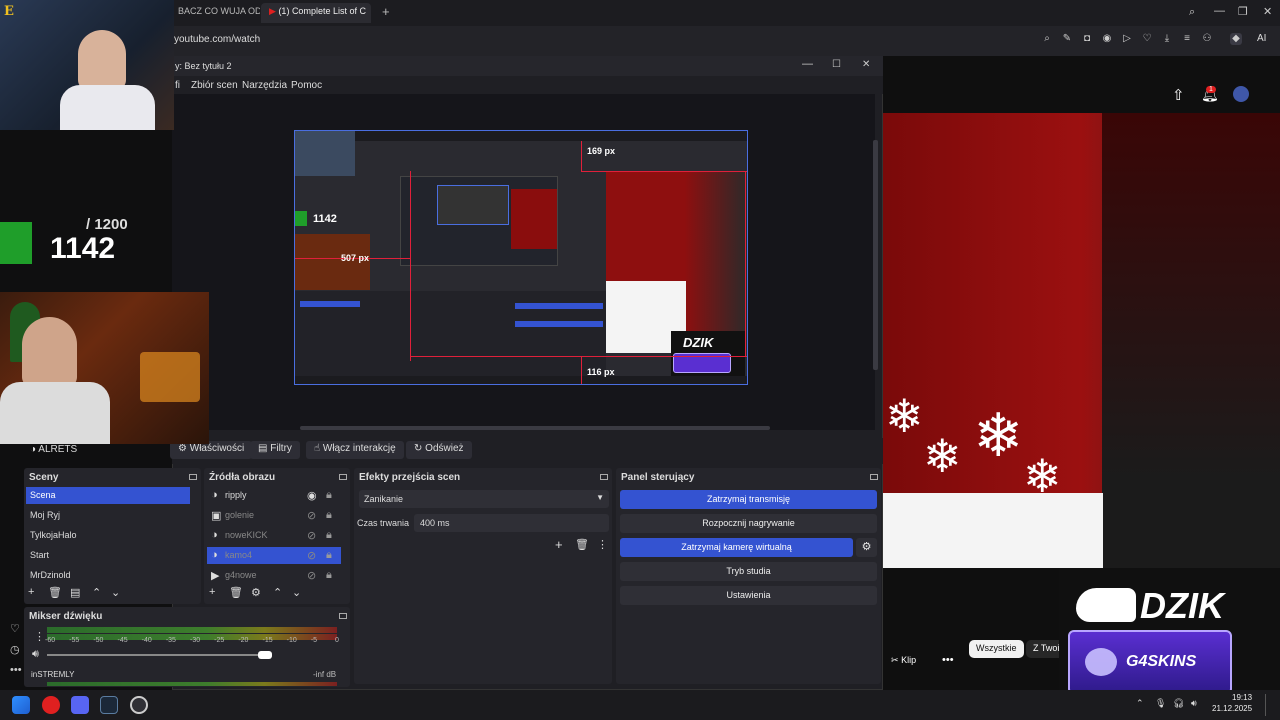 This screenshot has height=720, width=1280. What do you see at coordinates (1067, 39) in the screenshot?
I see `edit-icon: ✎` at bounding box center [1067, 39].